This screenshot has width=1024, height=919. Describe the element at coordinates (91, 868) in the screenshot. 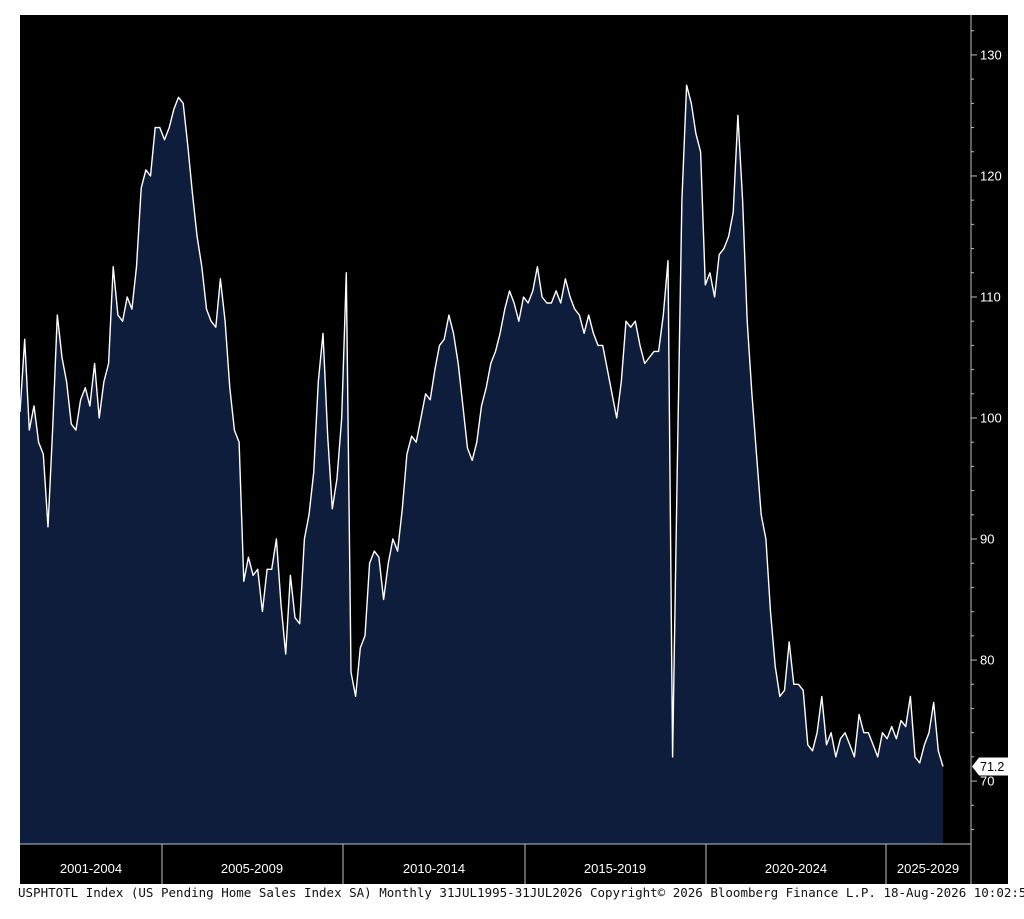

I see `x-tick-label: 2001-2004` at that location.